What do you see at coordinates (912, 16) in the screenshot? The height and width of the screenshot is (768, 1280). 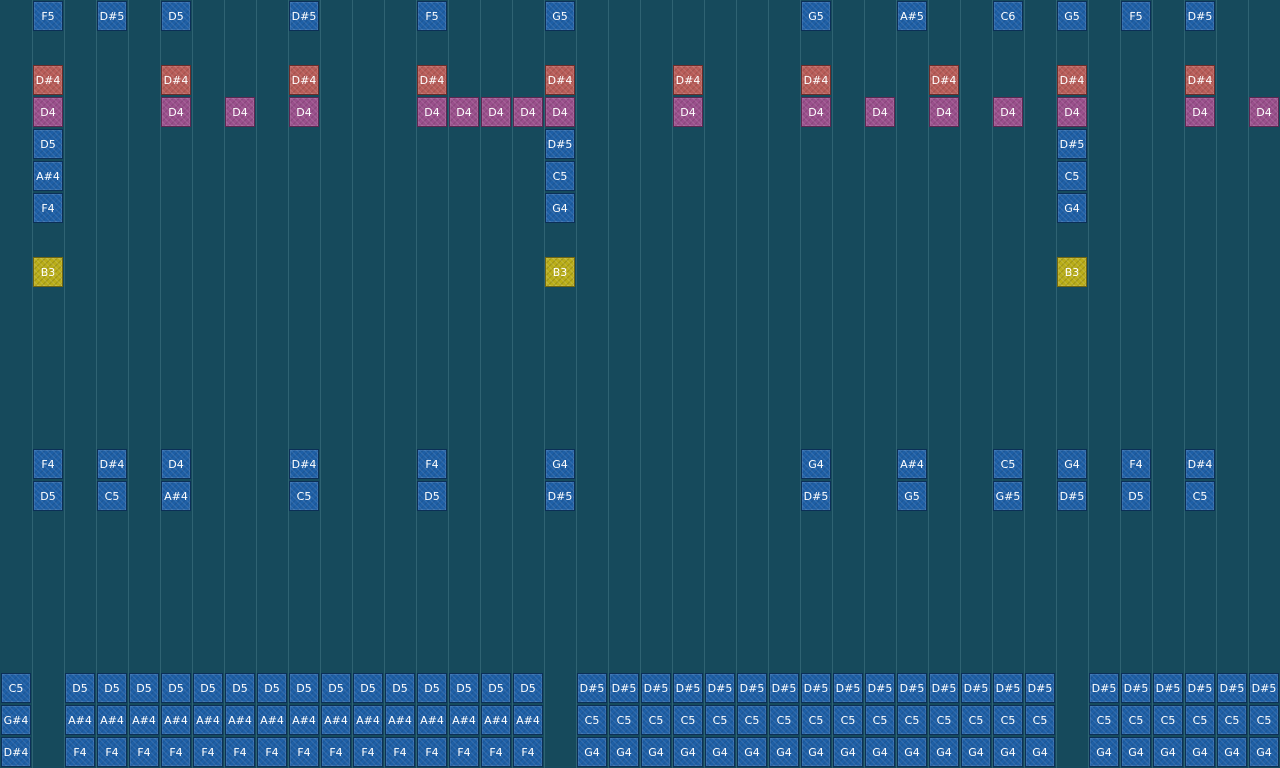 I see `note-block: A#5` at bounding box center [912, 16].